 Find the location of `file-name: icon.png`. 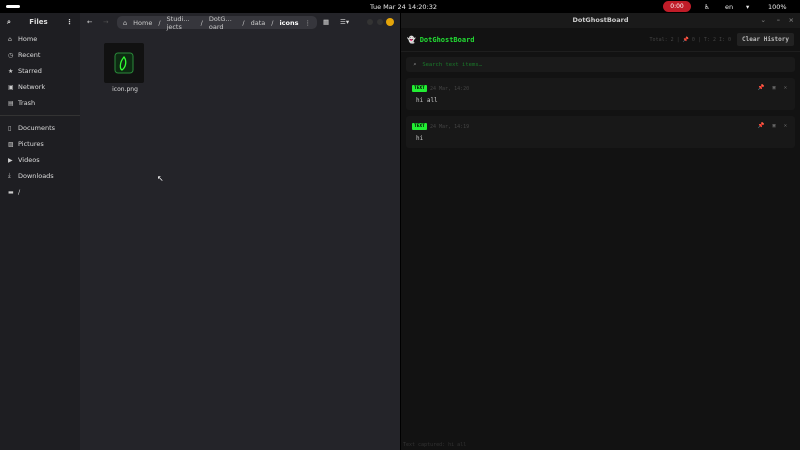

file-name: icon.png is located at coordinates (125, 89).